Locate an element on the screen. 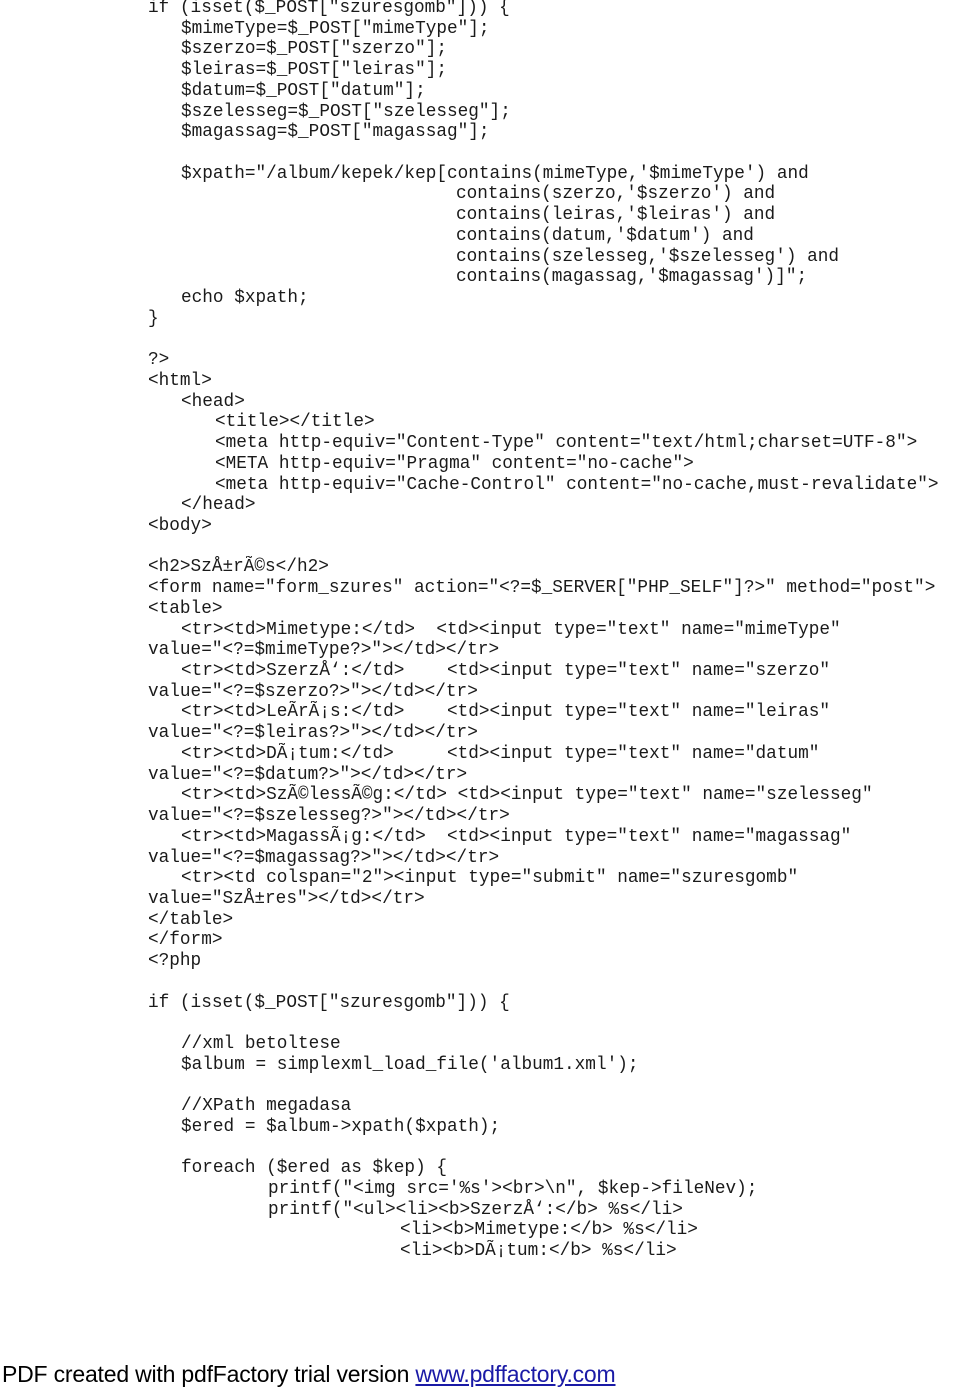 Image resolution: width=960 pixels, height=1390 pixels. code-line: foreach ($ered as $kep) { is located at coordinates (314, 1168).